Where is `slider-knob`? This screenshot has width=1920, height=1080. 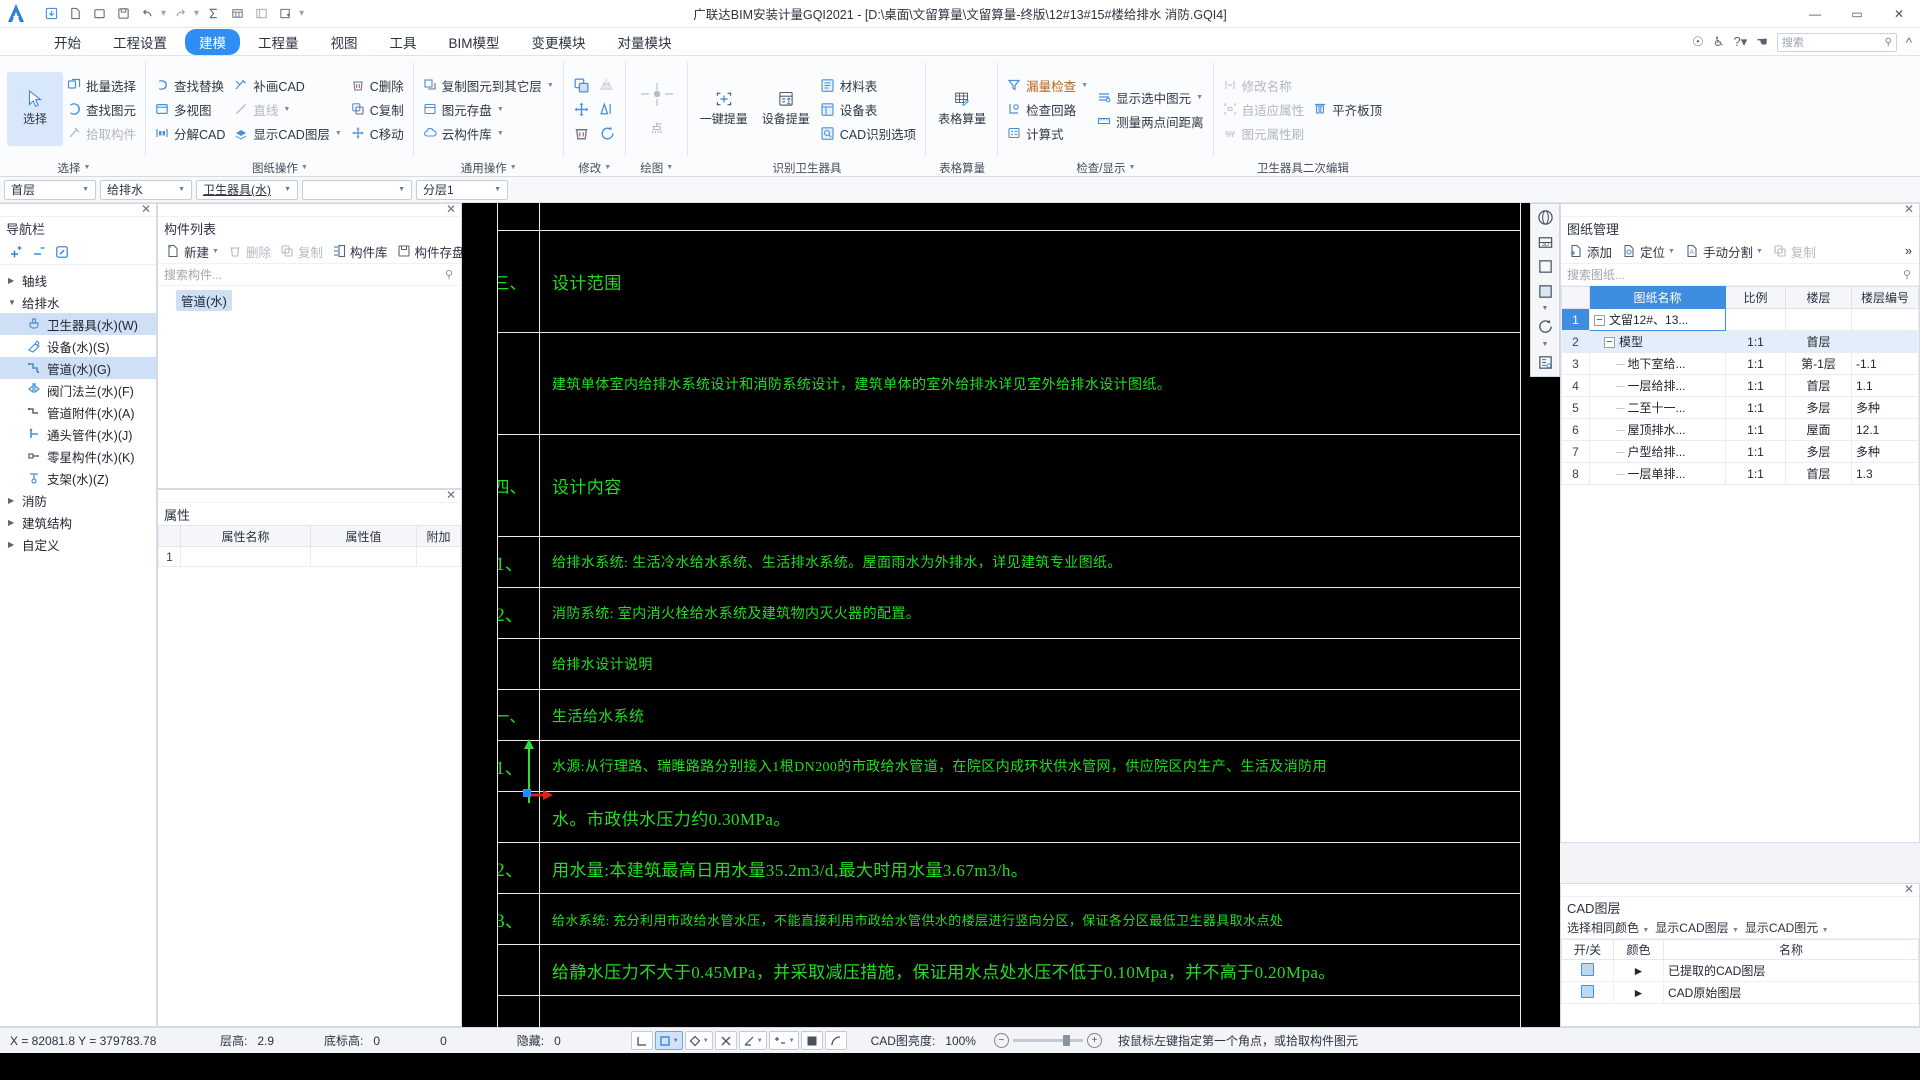 slider-knob is located at coordinates (1066, 1040).